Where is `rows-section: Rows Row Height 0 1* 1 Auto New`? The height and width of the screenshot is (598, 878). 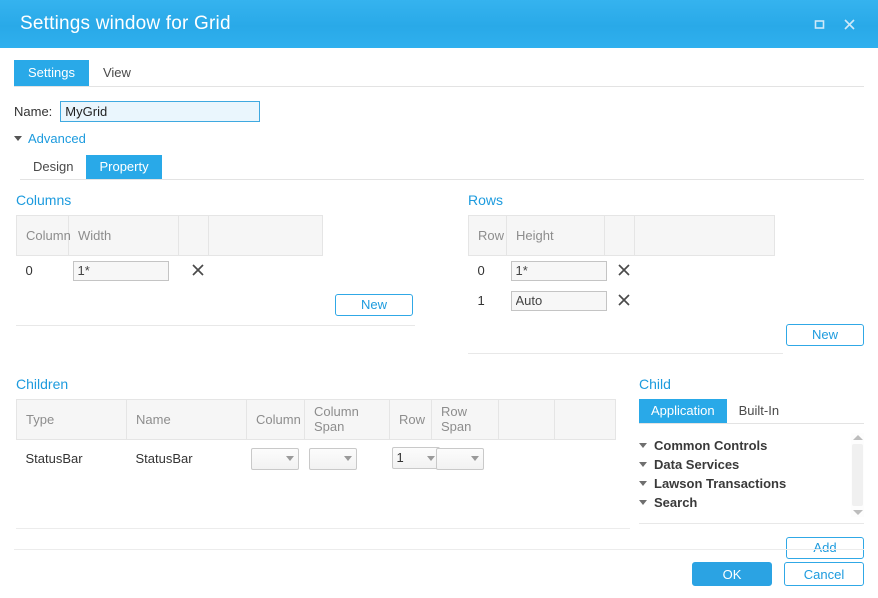
rows-section: Rows Row Height 0 1* 1 Auto New is located at coordinates (666, 277).